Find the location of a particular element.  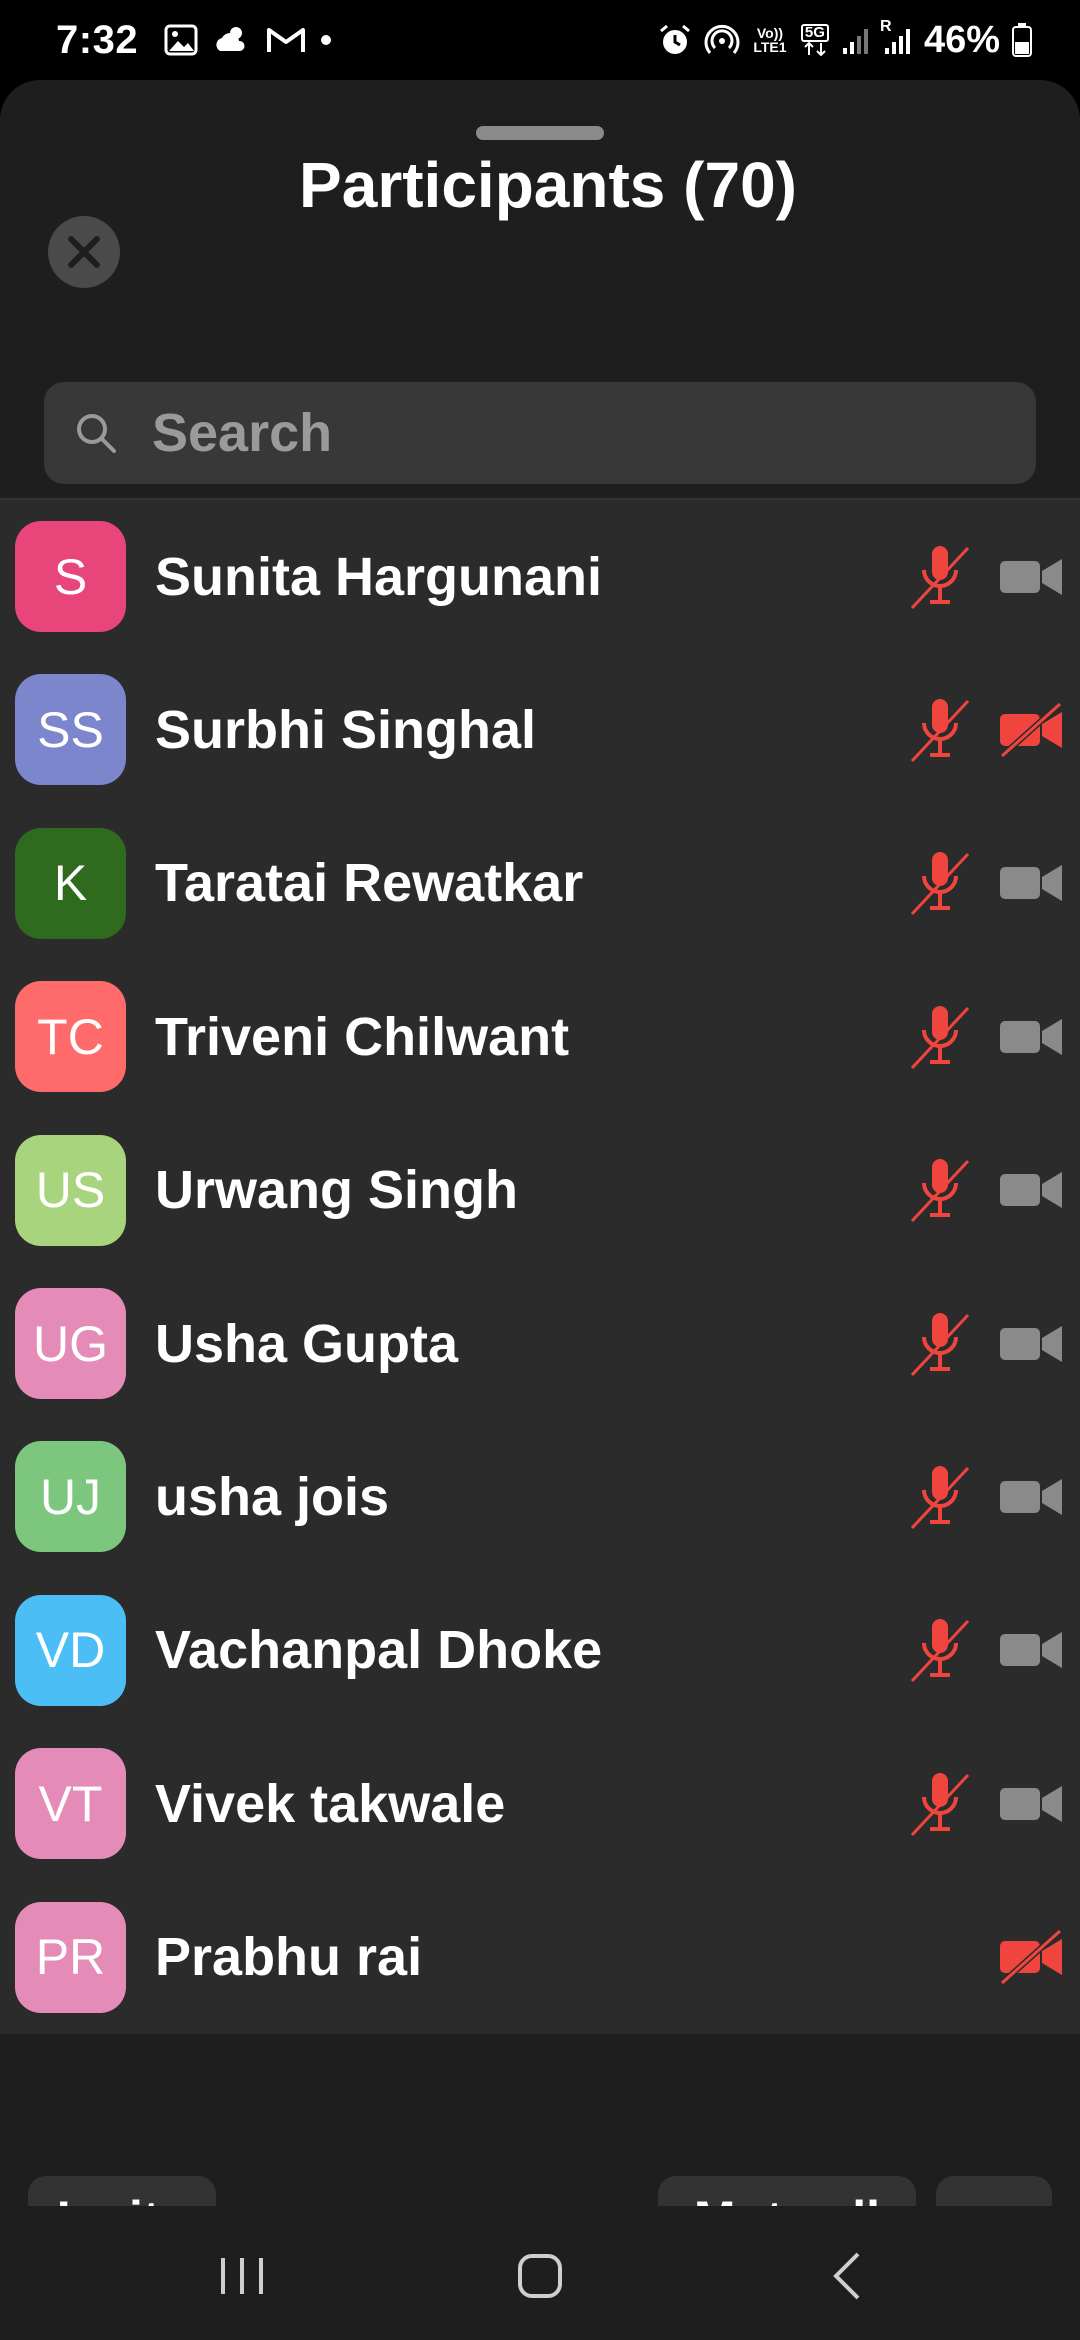

participant-name: Vachanpal Dhoke is located at coordinates (379, 1650).